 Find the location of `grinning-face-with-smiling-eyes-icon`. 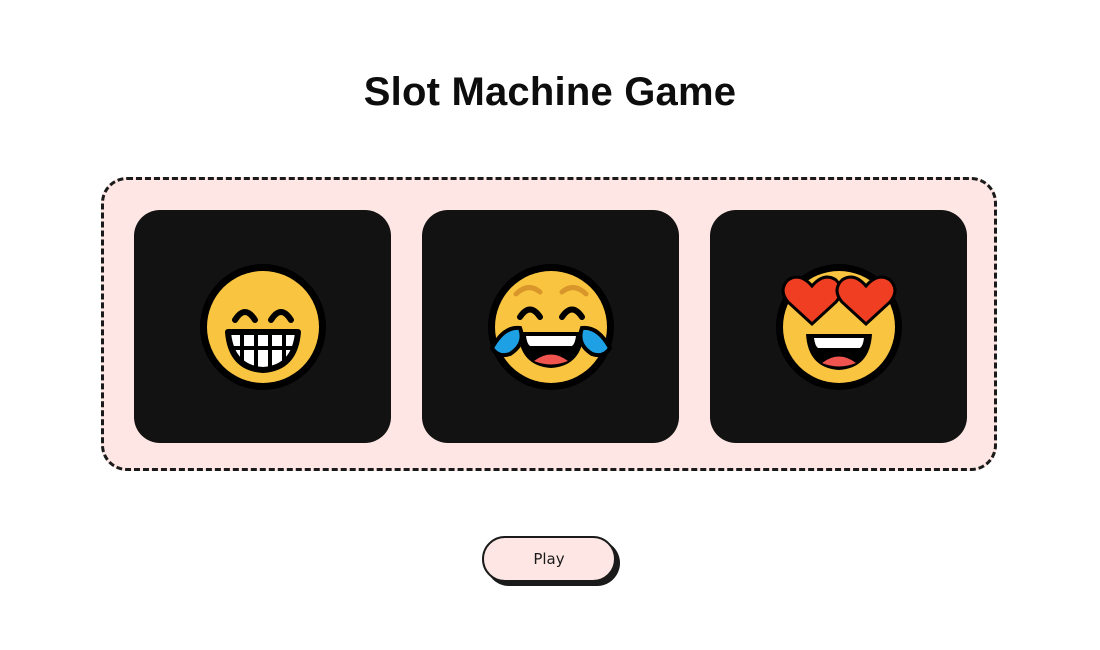

grinning-face-with-smiling-eyes-icon is located at coordinates (263, 327).